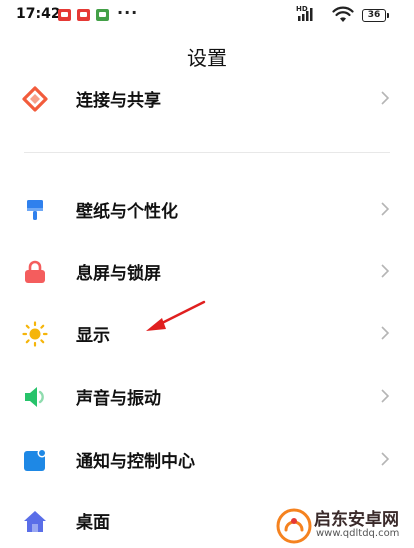 The width and height of the screenshot is (414, 548). Describe the element at coordinates (207, 58) in the screenshot. I see `page-title: 设置` at that location.